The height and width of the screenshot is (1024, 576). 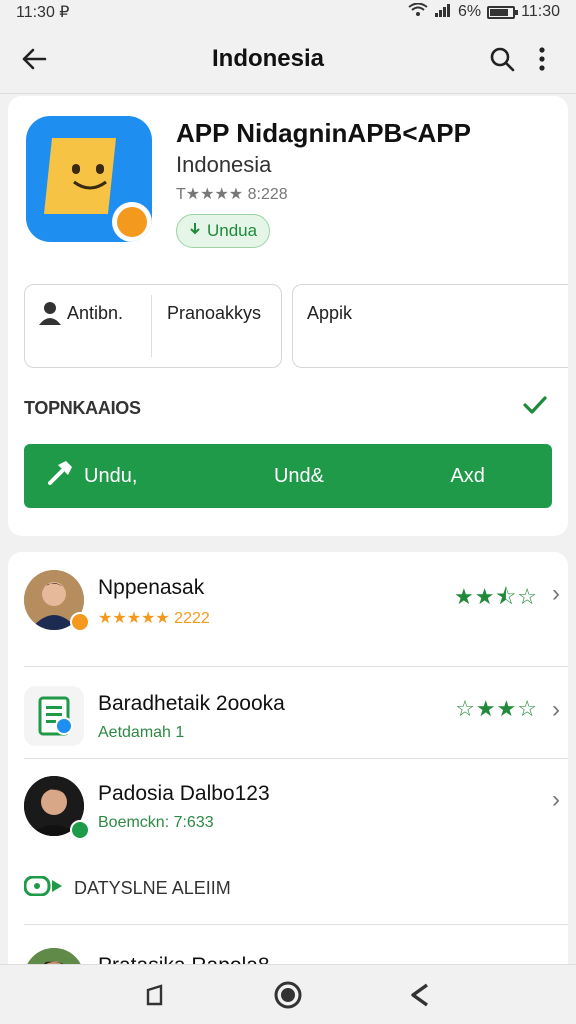 What do you see at coordinates (288, 600) in the screenshot?
I see `list-item: Nppenasak ★★★★★ 2222 ★★⯪☆ ›` at bounding box center [288, 600].